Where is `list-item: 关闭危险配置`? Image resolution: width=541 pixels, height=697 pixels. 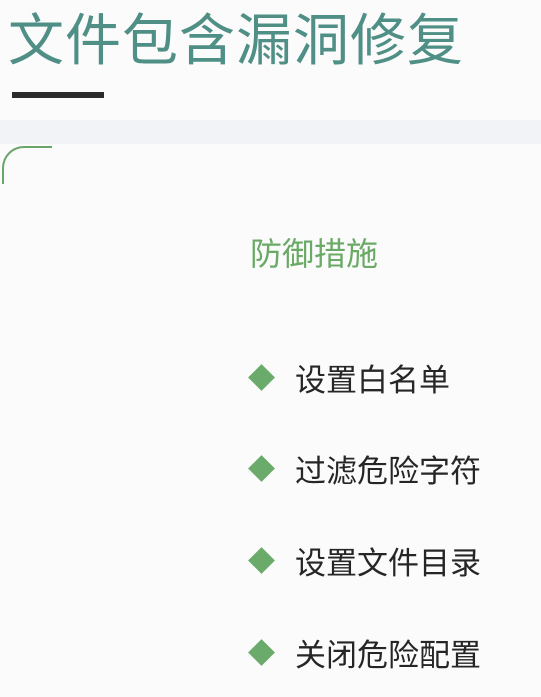
list-item: 关闭危险配置 is located at coordinates (364, 652).